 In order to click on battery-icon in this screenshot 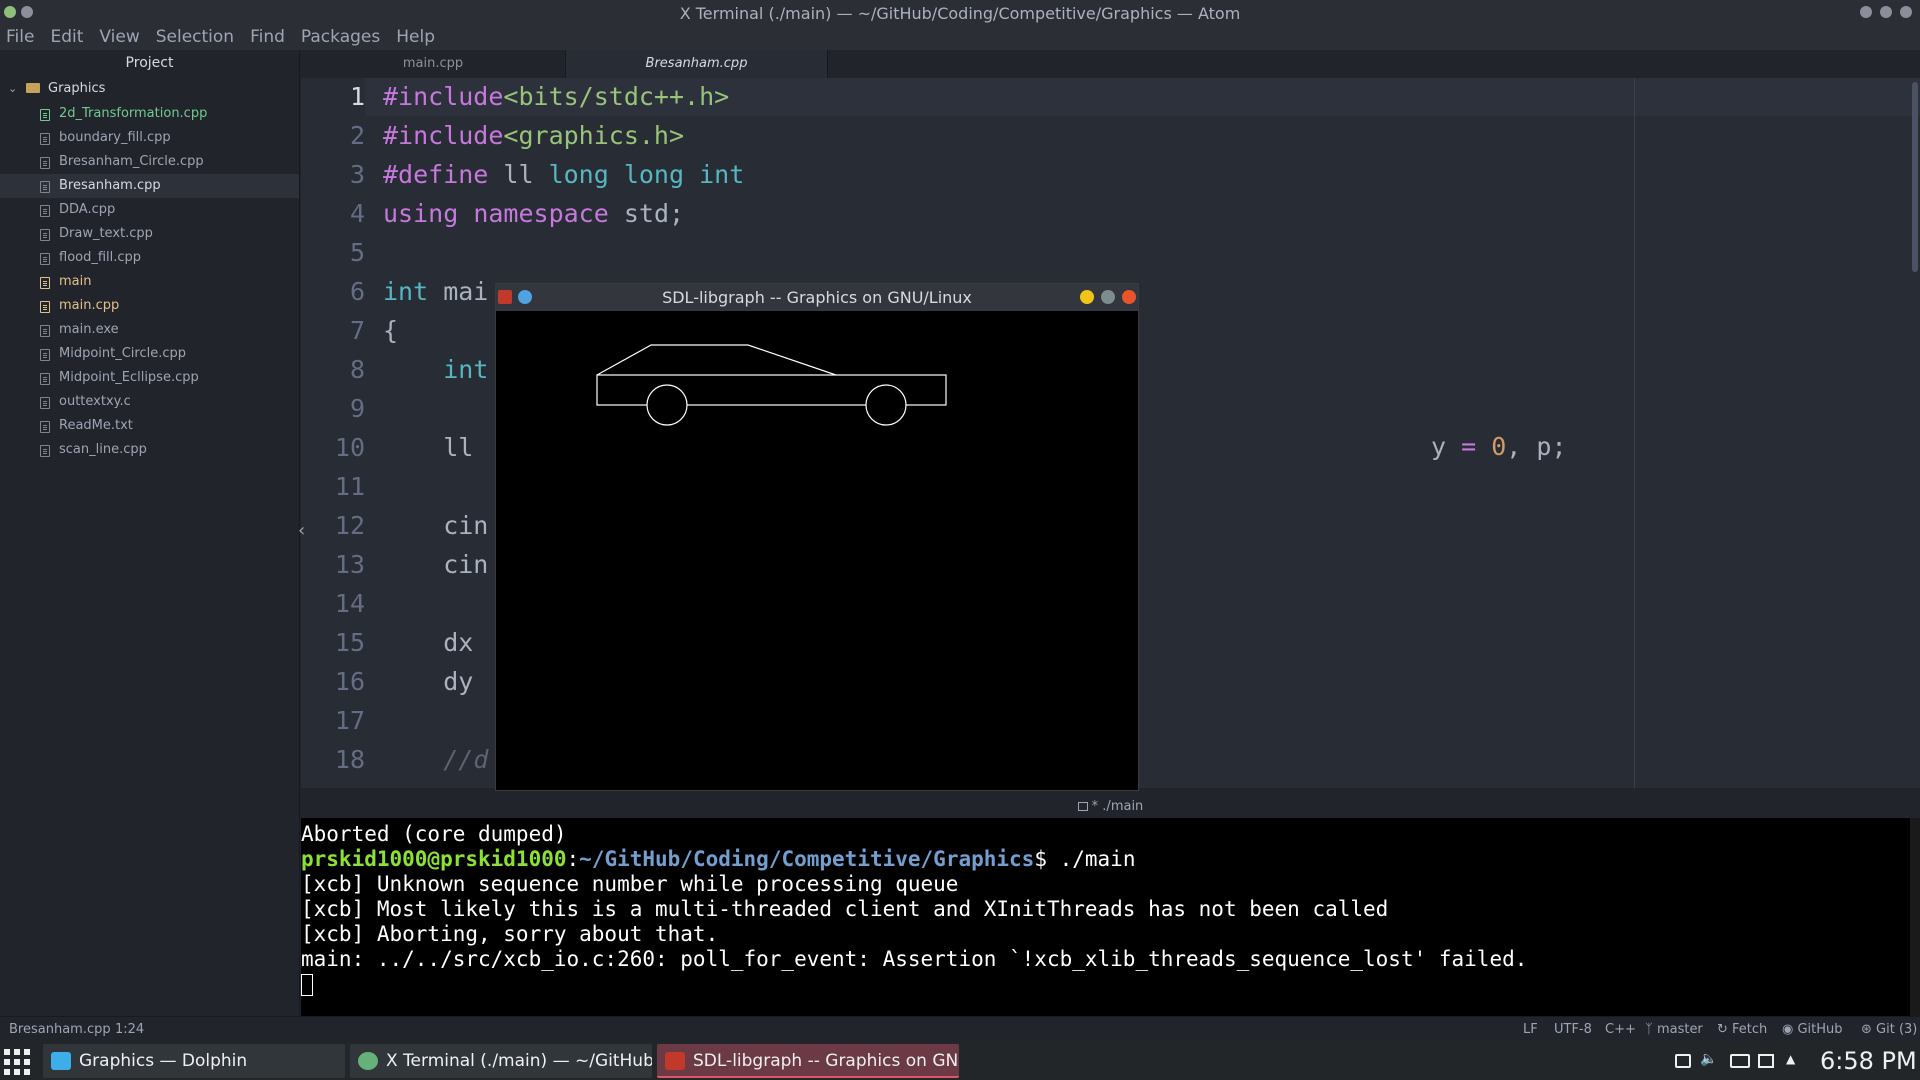, I will do `click(1740, 1061)`.